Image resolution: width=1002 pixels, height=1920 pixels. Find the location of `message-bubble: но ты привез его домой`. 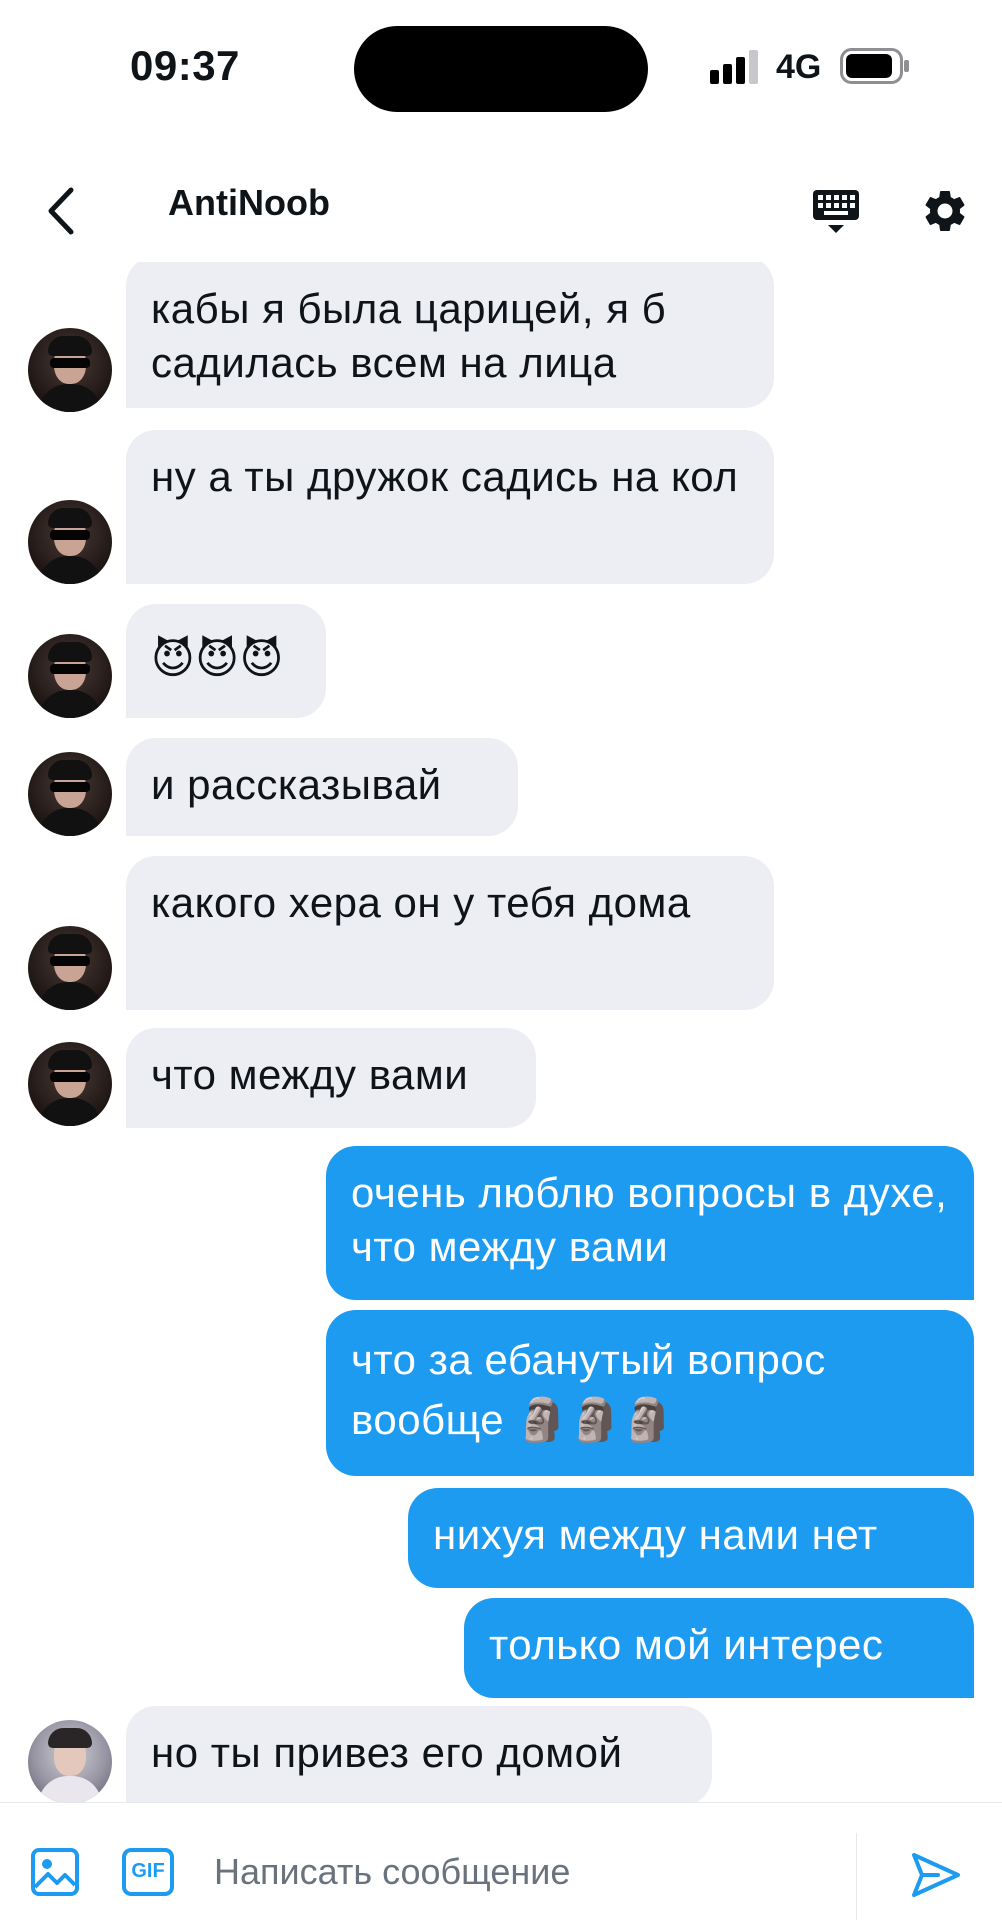

message-bubble: но ты привез его домой is located at coordinates (419, 1754).